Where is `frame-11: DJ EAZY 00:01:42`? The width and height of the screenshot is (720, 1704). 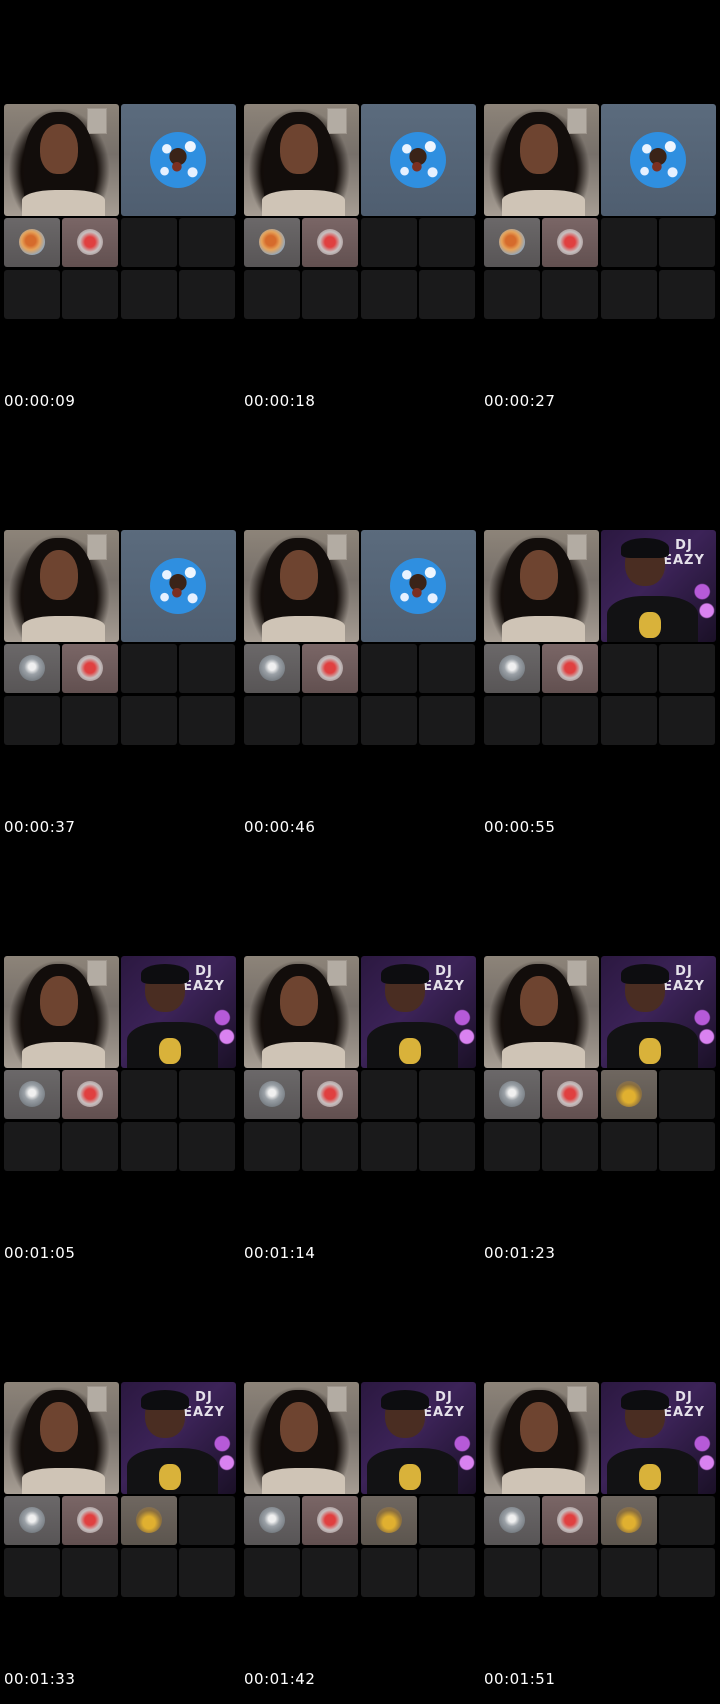
frame-11: DJ EAZY 00:01:42 is located at coordinates (358, 1491).